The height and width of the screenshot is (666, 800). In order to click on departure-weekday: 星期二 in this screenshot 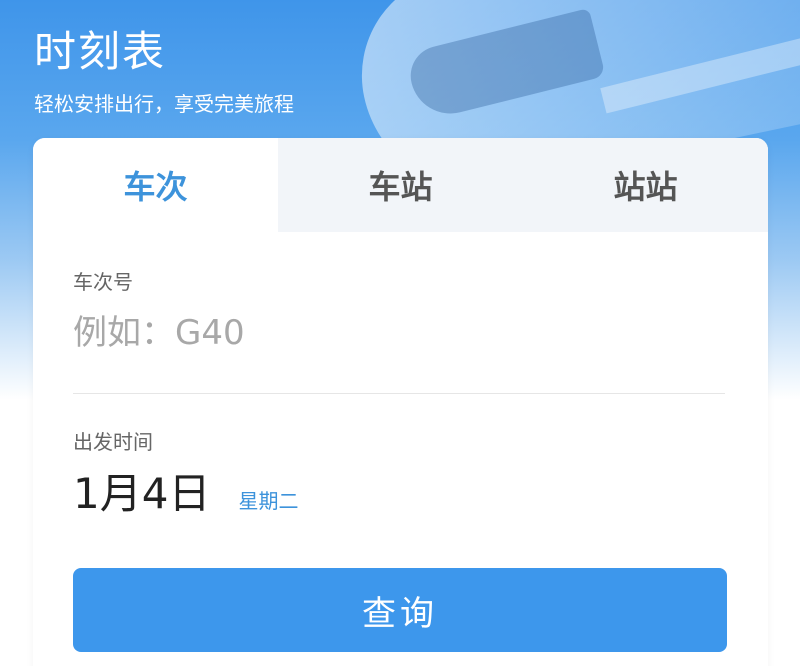, I will do `click(268, 501)`.